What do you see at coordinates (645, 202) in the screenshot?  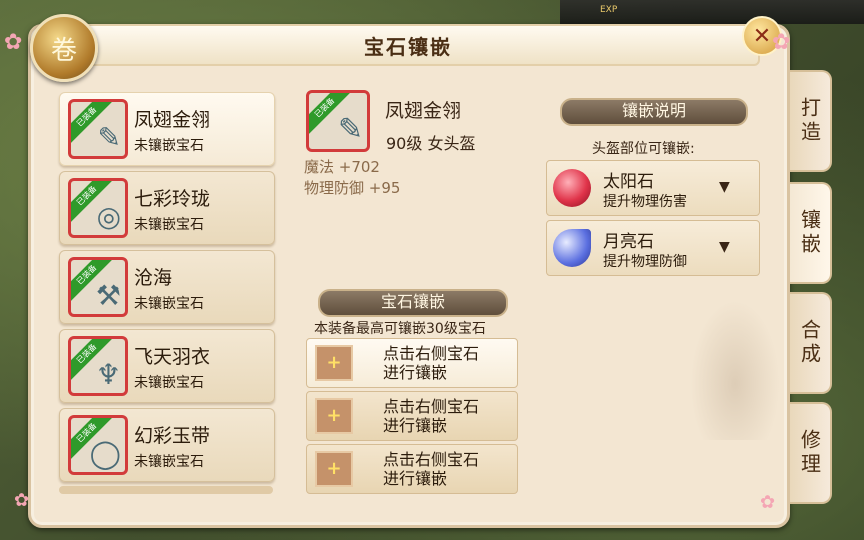 I see `gem-desc: 提升物理伤害` at bounding box center [645, 202].